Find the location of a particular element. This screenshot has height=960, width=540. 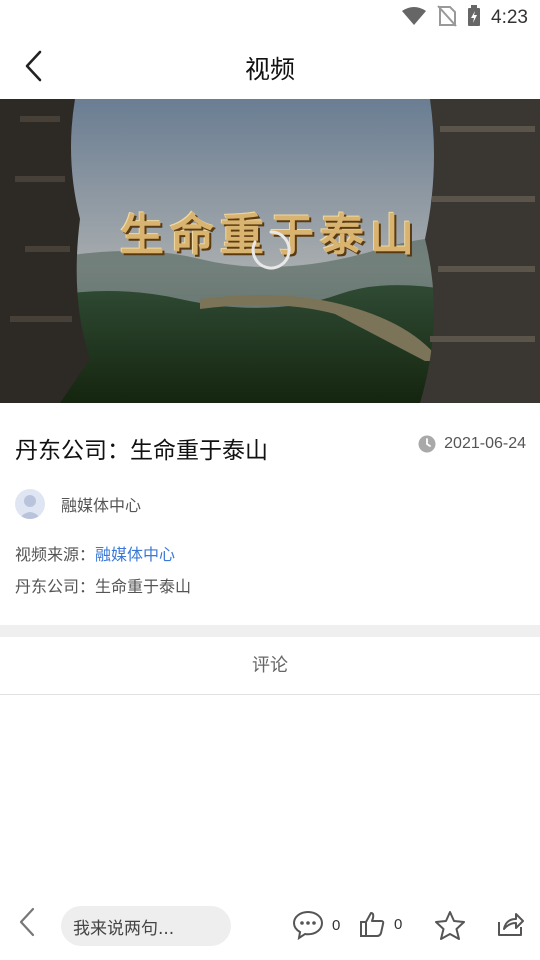

bottom-back-button is located at coordinates (32, 922).